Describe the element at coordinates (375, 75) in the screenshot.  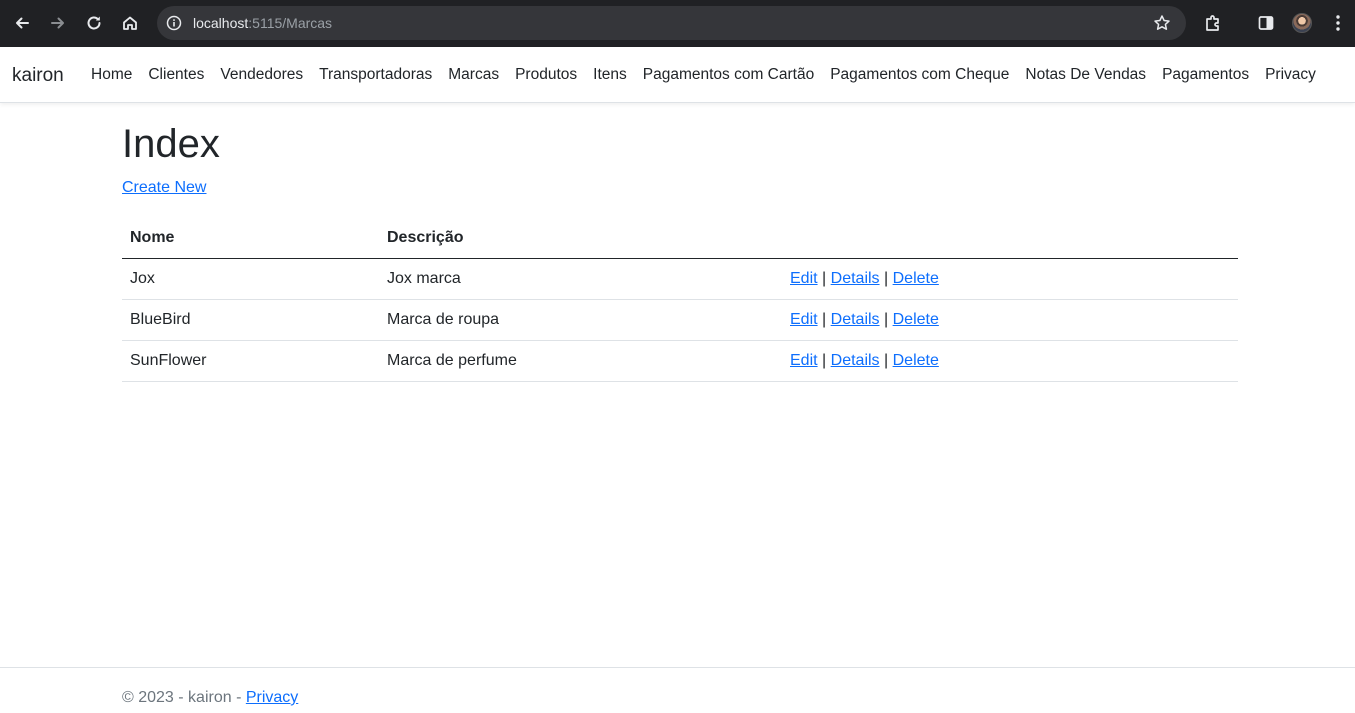
I see `nav-link-transportadoras: Transportadoras` at that location.